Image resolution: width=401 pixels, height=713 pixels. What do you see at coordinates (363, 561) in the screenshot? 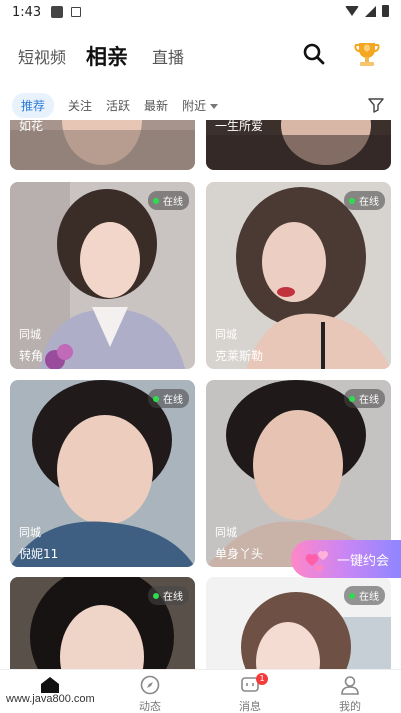
I see `one-click-date-label: 一键约会` at bounding box center [363, 561].